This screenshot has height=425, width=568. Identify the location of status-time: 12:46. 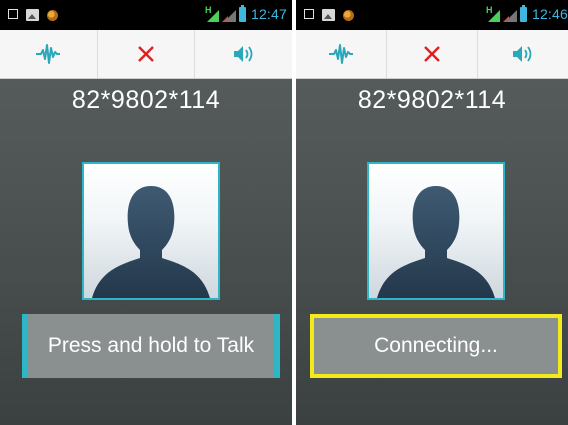
(549, 14).